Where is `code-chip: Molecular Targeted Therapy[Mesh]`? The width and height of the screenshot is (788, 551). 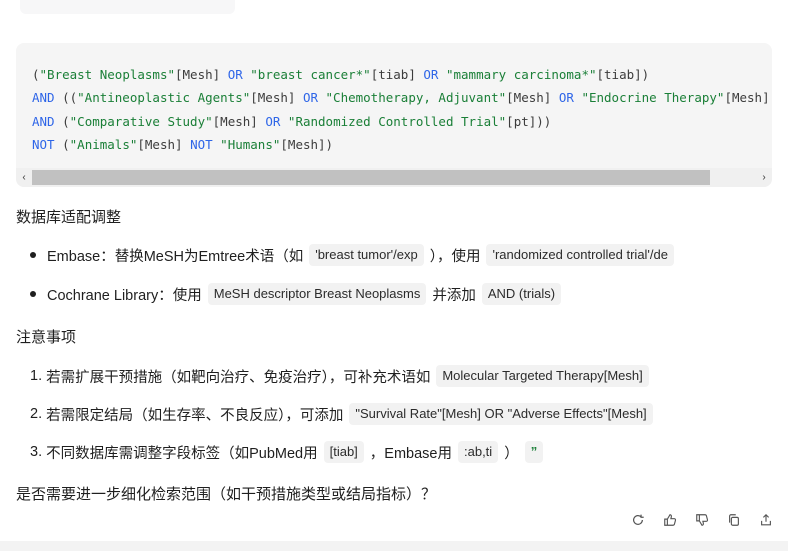 code-chip: Molecular Targeted Therapy[Mesh] is located at coordinates (542, 376).